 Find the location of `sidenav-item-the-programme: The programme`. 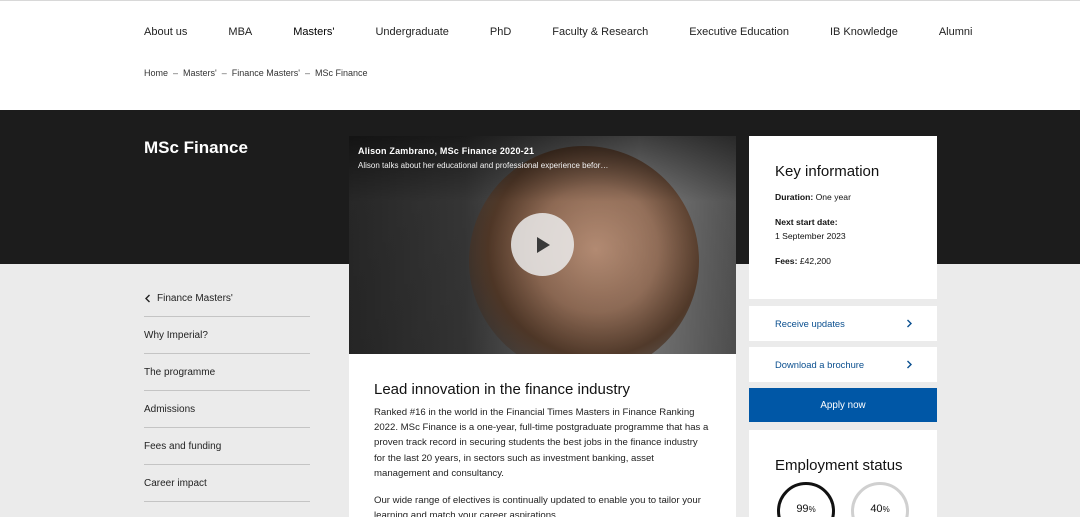

sidenav-item-the-programme: The programme is located at coordinates (227, 372).